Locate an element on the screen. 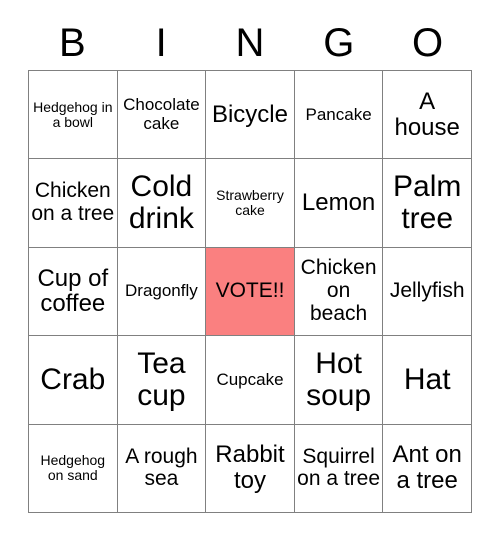  bingo-cell: Chocolate cake is located at coordinates (162, 115).